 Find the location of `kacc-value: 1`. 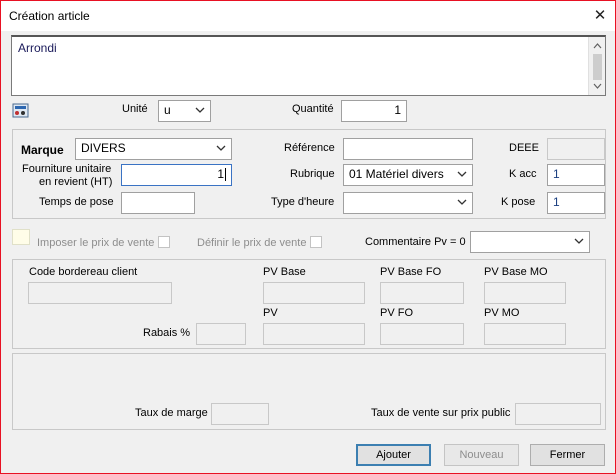

kacc-value: 1 is located at coordinates (556, 174).